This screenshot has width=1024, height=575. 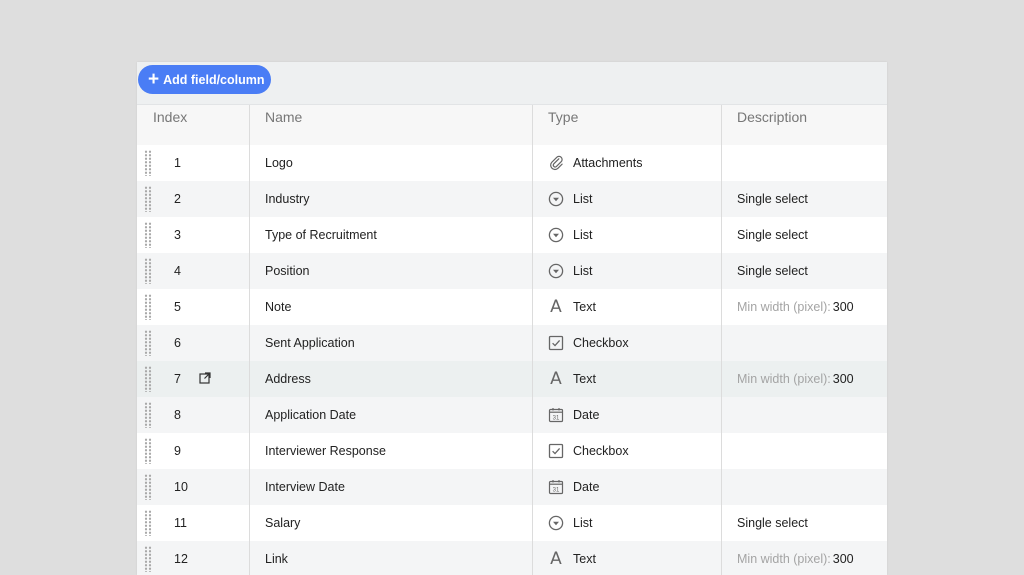 What do you see at coordinates (391, 307) in the screenshot?
I see `name-cell: Note` at bounding box center [391, 307].